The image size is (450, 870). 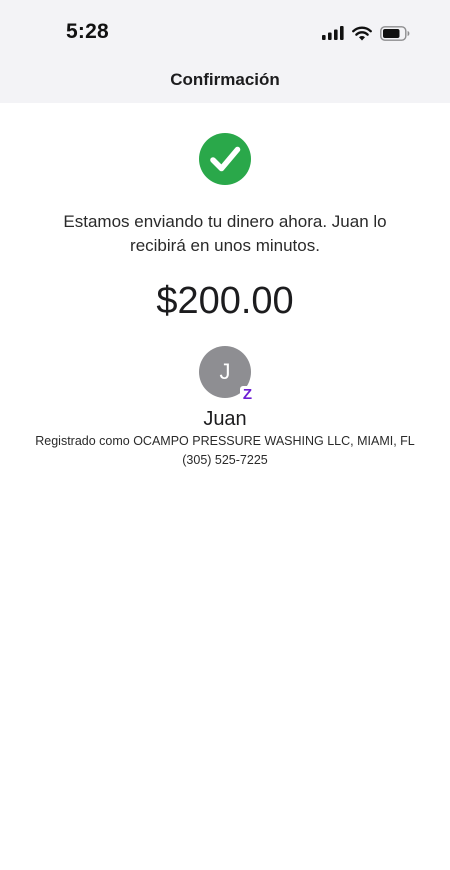 What do you see at coordinates (225, 460) in the screenshot?
I see `recipient-phone: (305) 525-7225` at bounding box center [225, 460].